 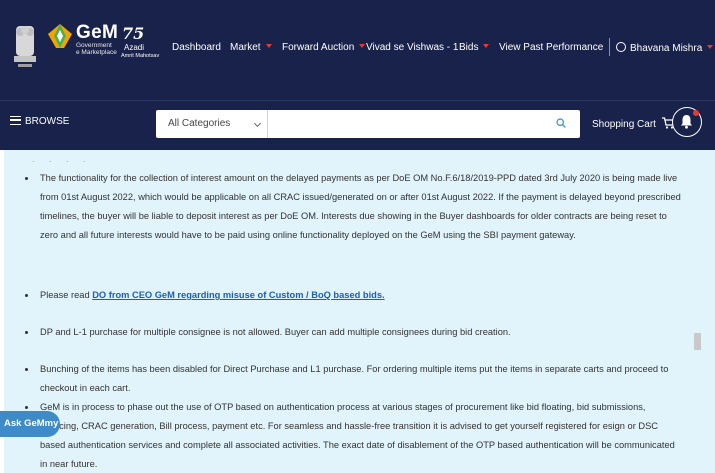 What do you see at coordinates (424, 124) in the screenshot?
I see `search-input` at bounding box center [424, 124].